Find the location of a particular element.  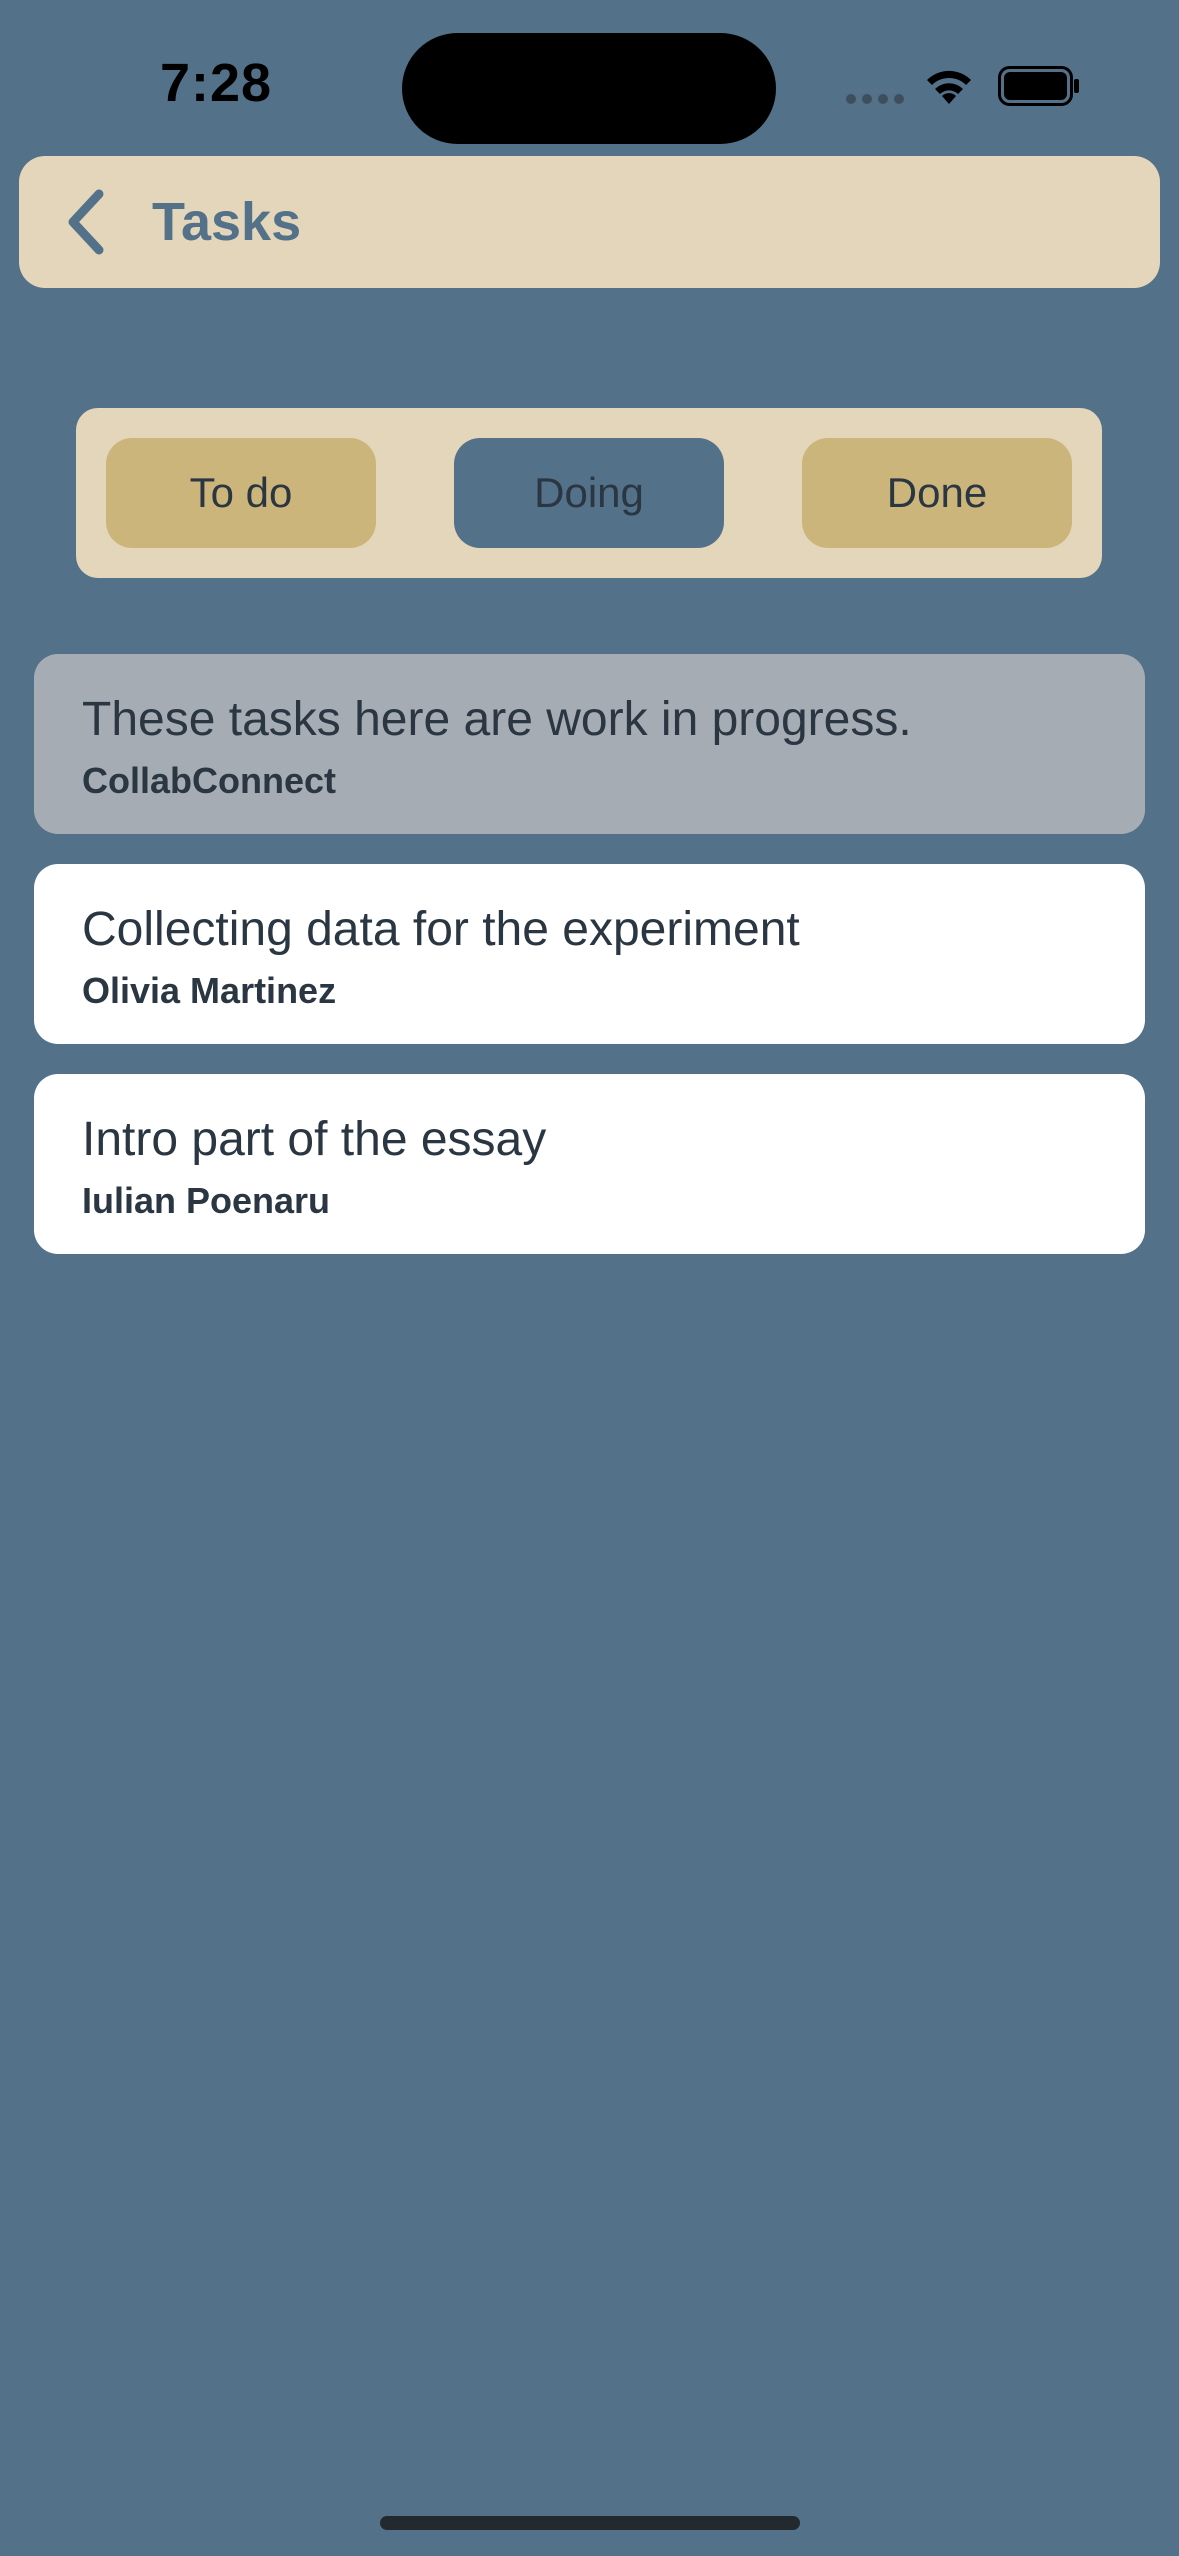

battery-icon is located at coordinates (1038, 86).